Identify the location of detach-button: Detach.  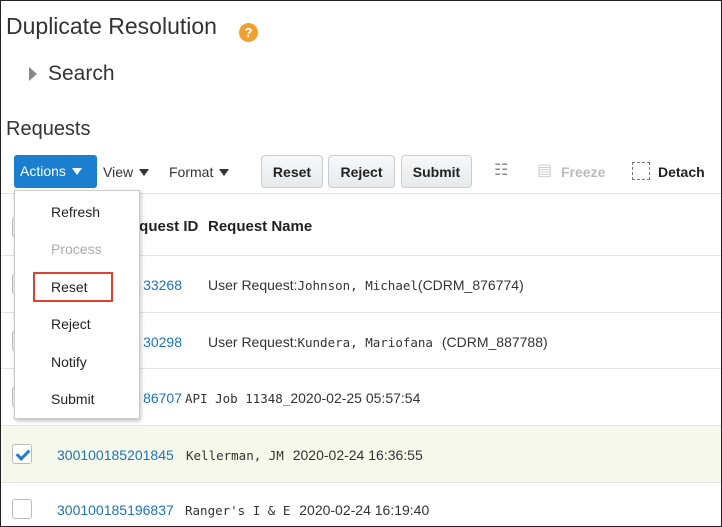
(681, 172).